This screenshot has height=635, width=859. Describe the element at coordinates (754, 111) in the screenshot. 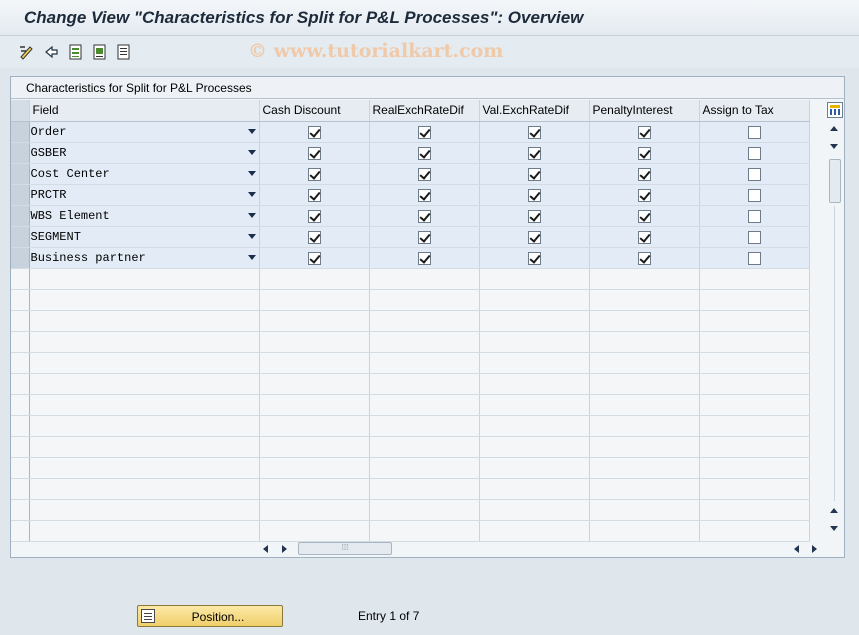

I see `column-header: Assign to Tax` at that location.